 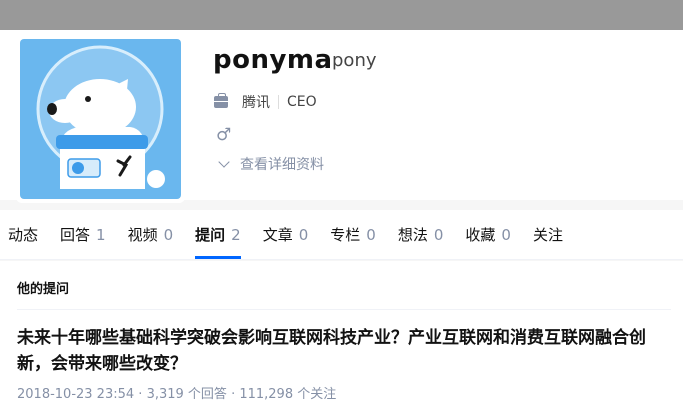 What do you see at coordinates (302, 102) in the screenshot?
I see `profile-position: CEO` at bounding box center [302, 102].